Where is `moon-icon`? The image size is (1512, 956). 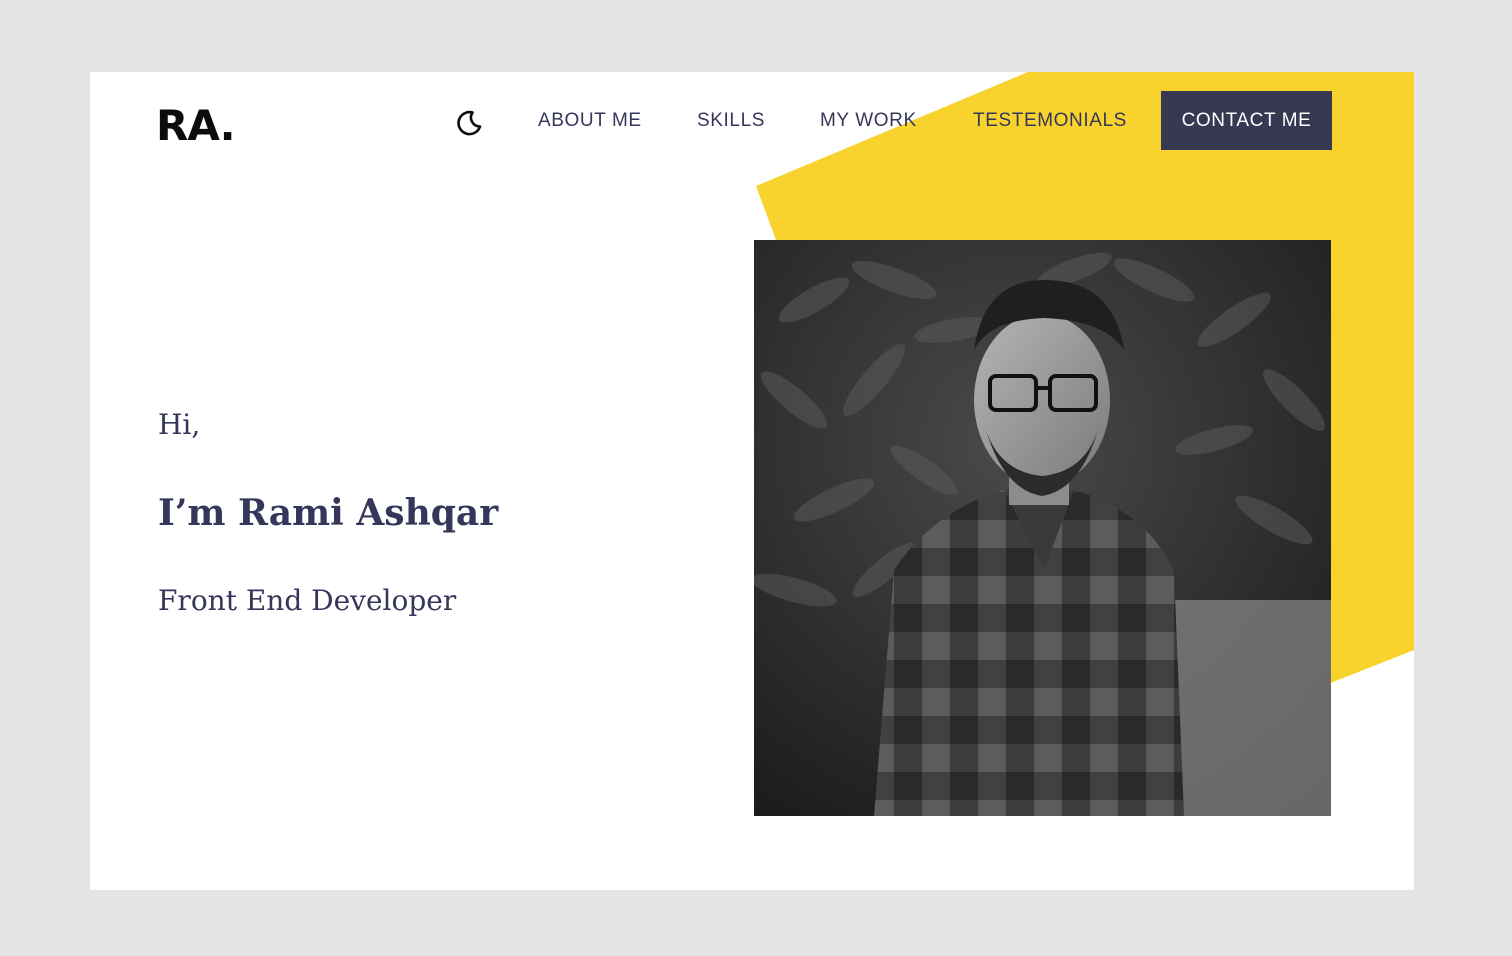 moon-icon is located at coordinates (469, 123).